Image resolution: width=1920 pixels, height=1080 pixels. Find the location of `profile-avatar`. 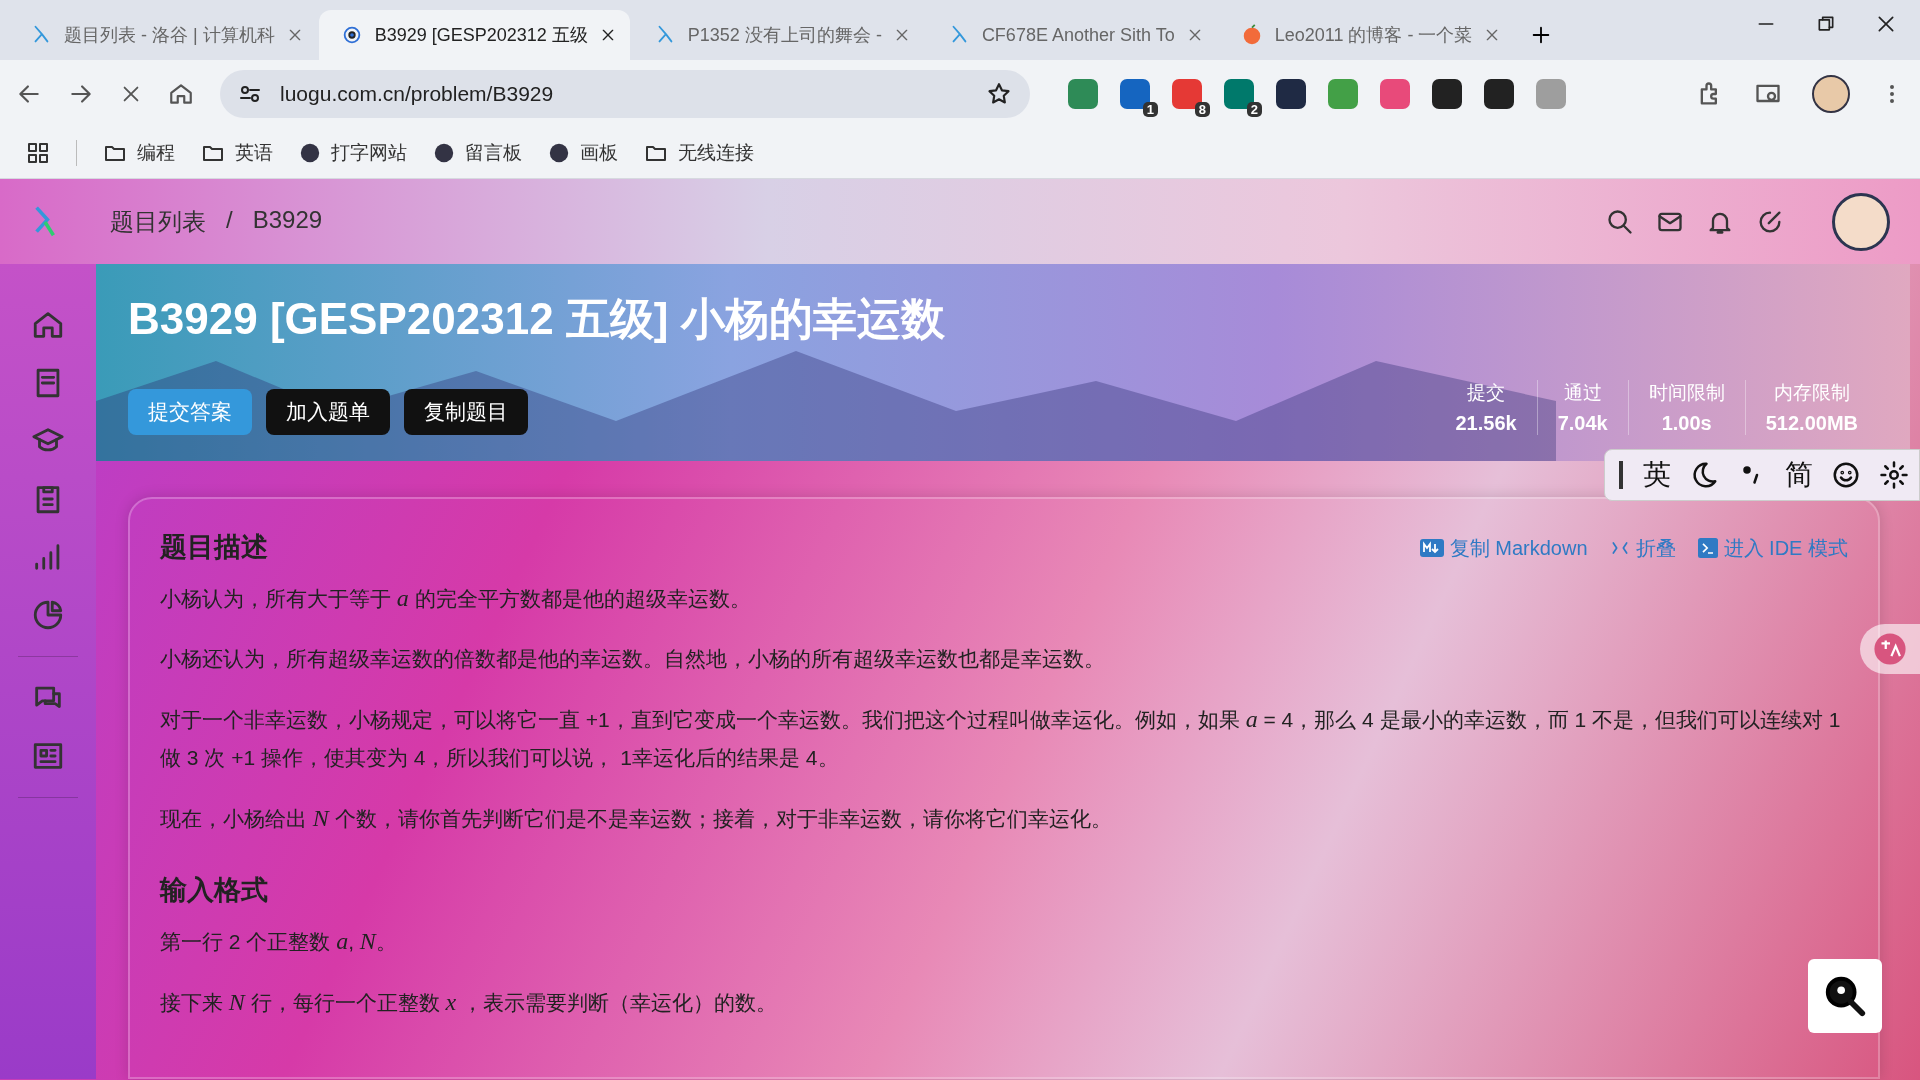

profile-avatar is located at coordinates (1831, 94).